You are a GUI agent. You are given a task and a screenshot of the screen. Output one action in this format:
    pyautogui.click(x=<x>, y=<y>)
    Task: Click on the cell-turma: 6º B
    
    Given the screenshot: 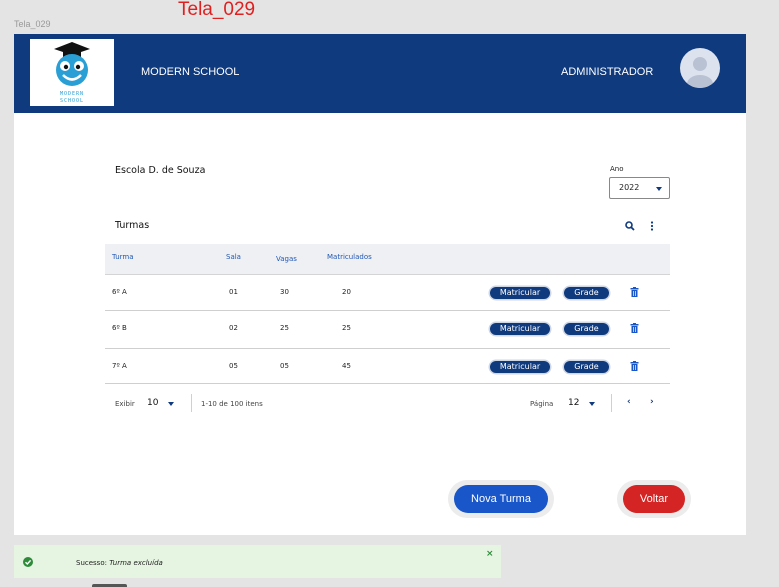 What is the action you would take?
    pyautogui.click(x=119, y=328)
    